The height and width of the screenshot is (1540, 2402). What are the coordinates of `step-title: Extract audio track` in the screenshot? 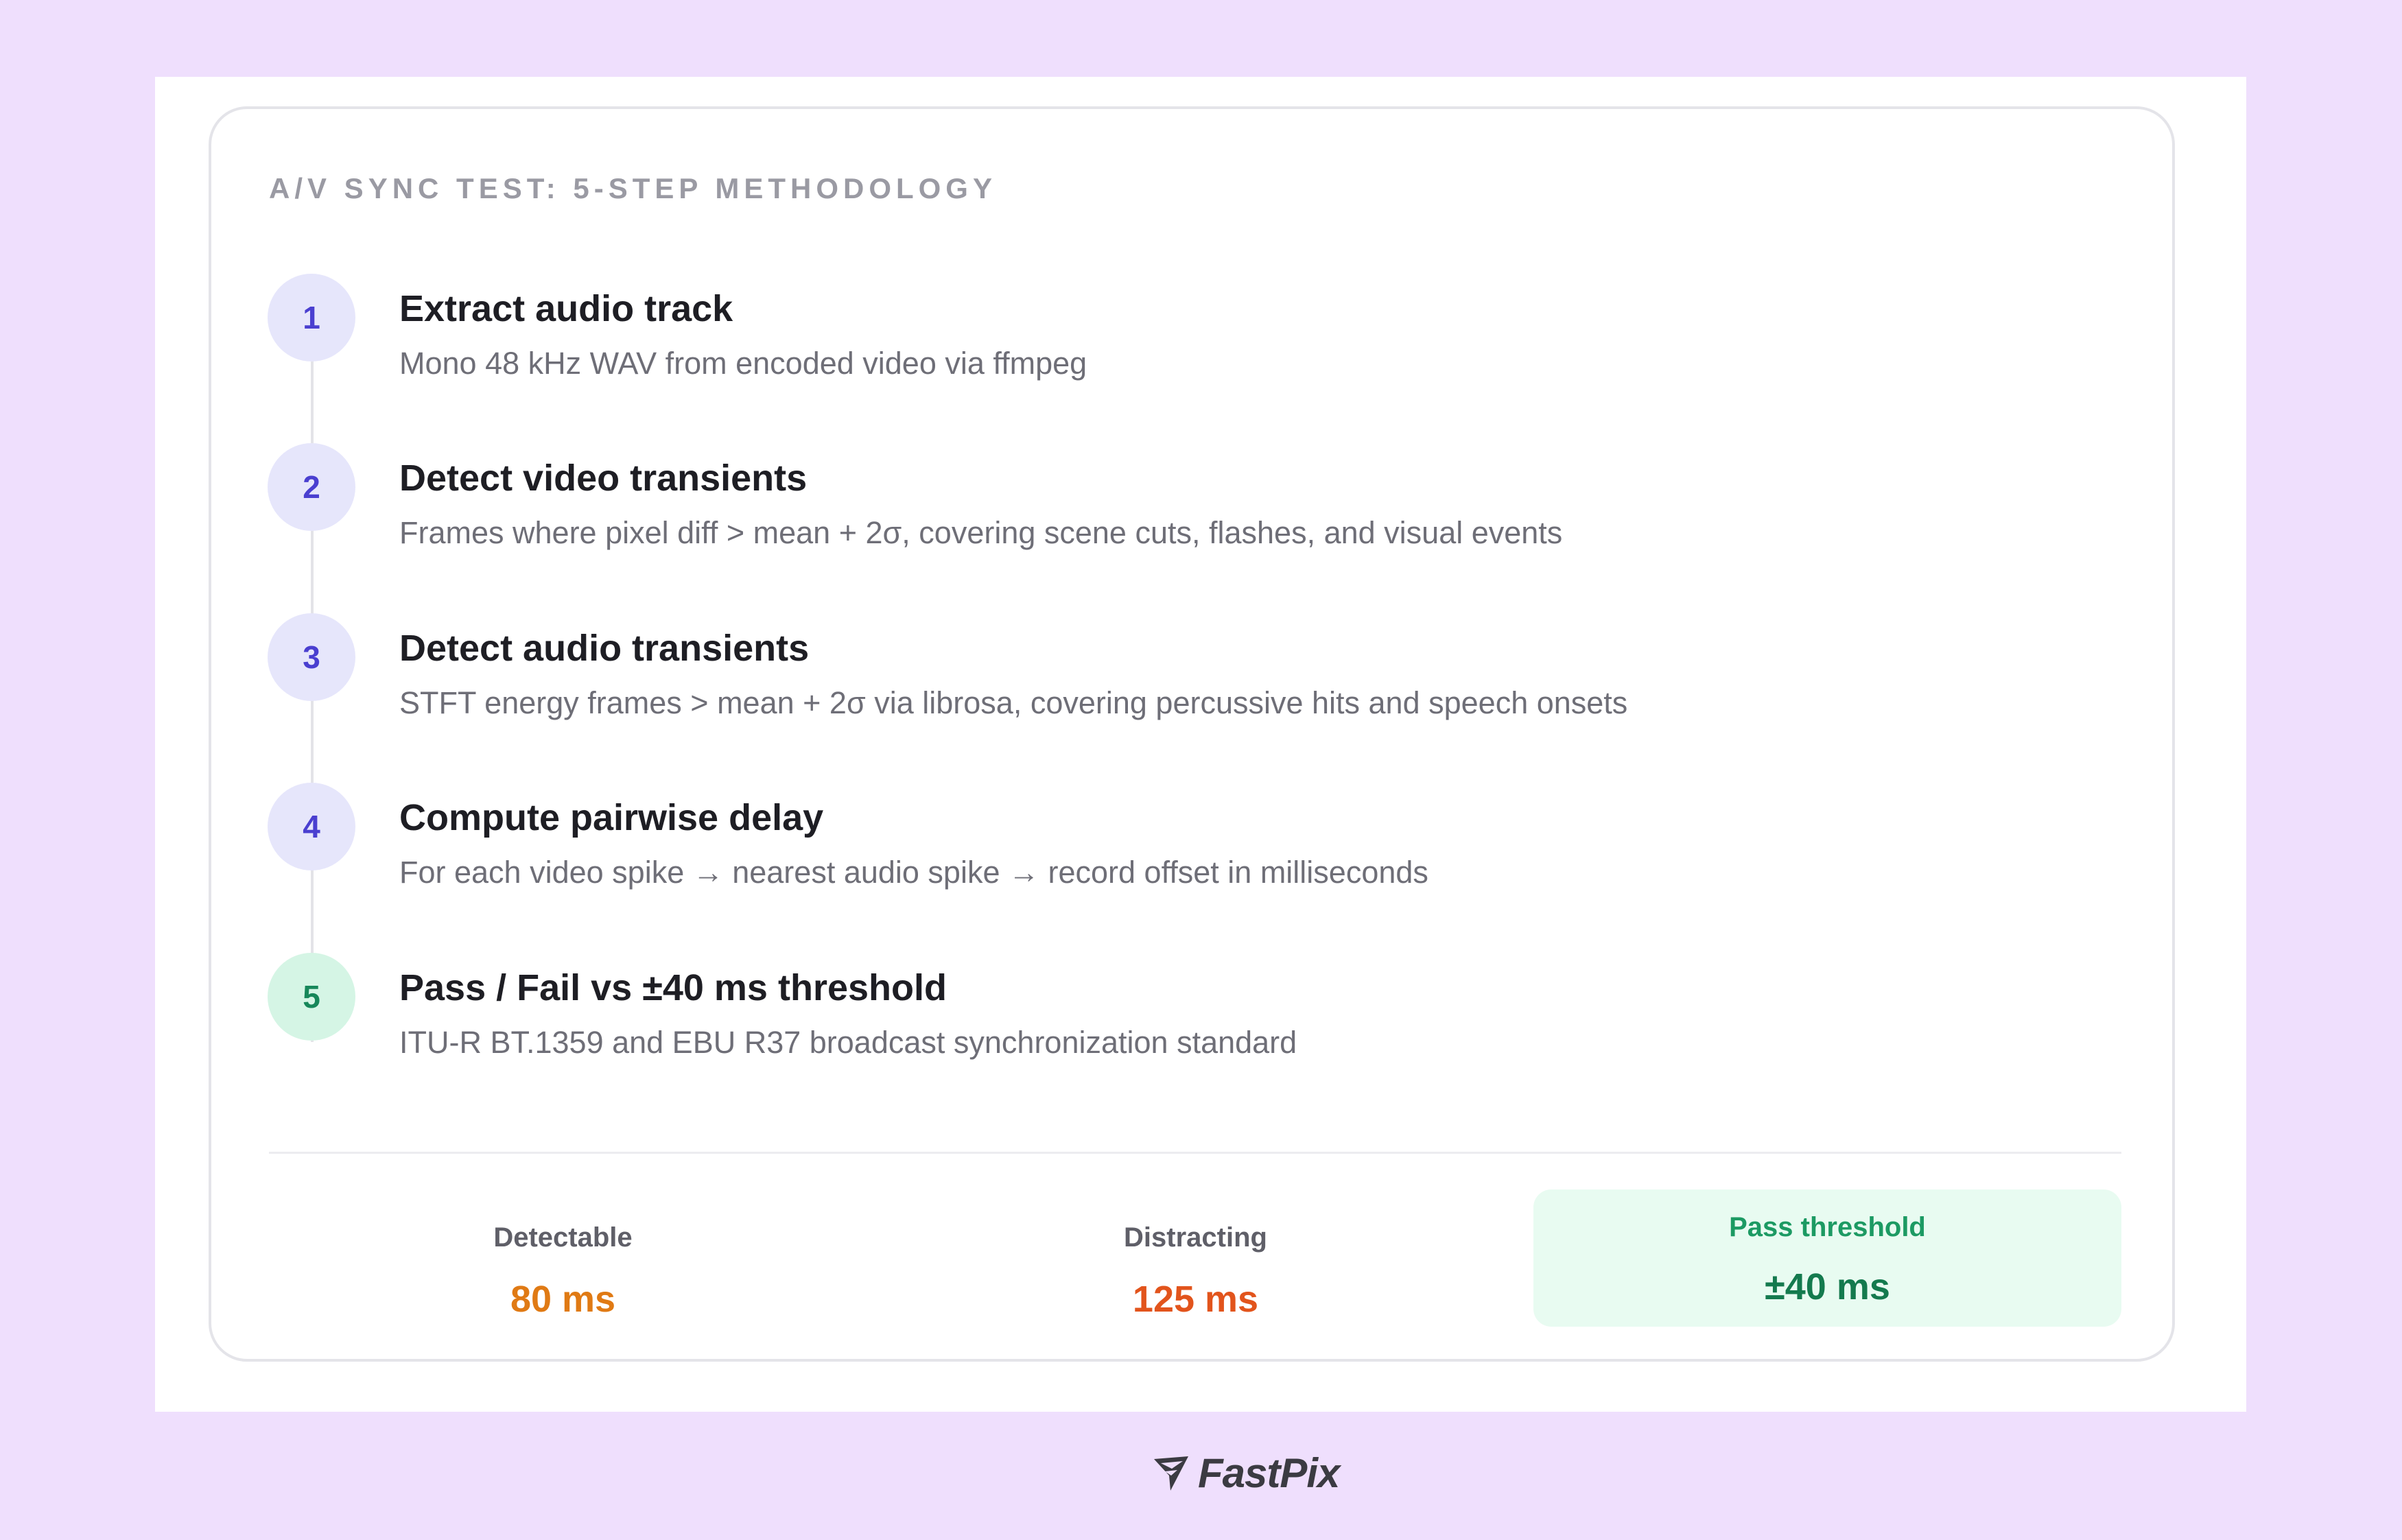 It's located at (566, 309).